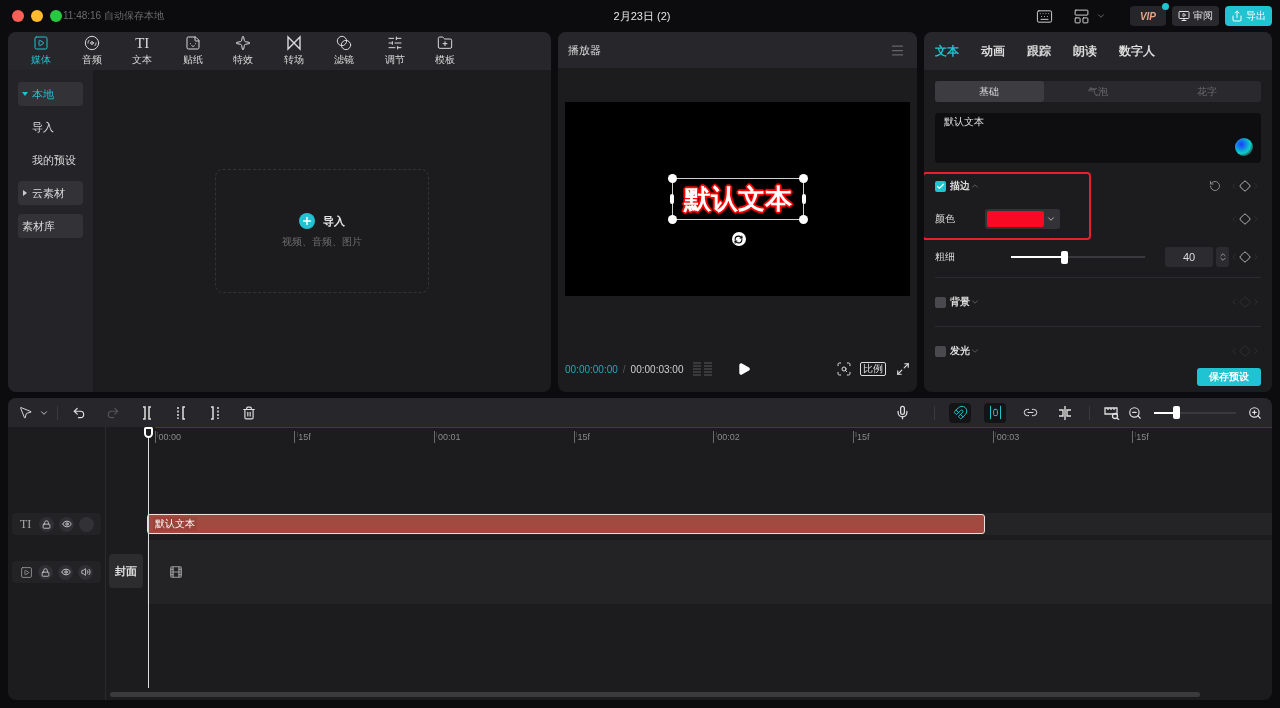  I want to click on play-icon, so click(744, 369).